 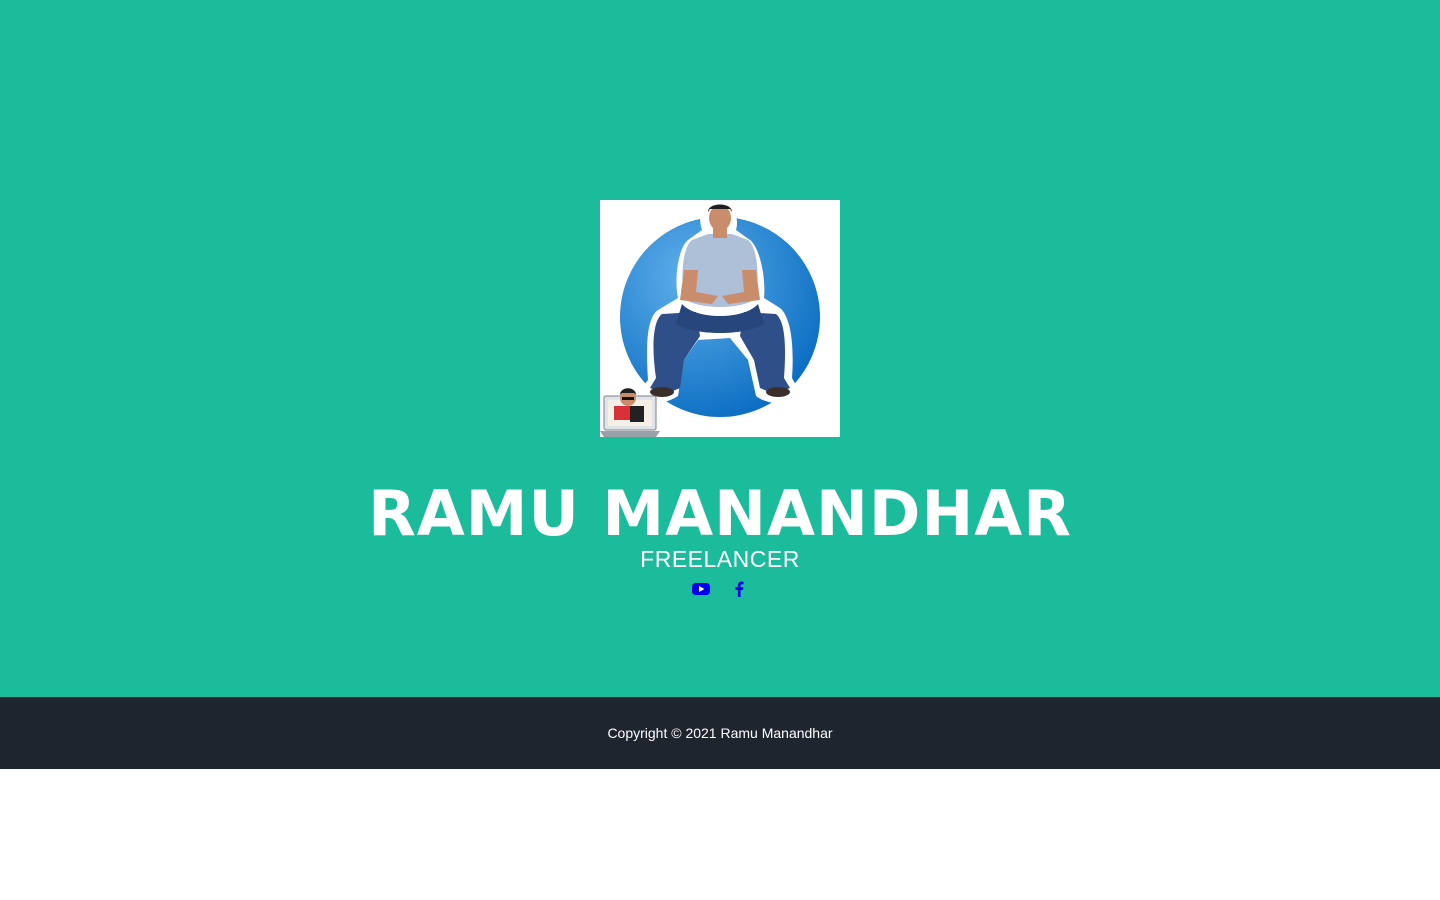 I want to click on youtube-link, so click(x=701, y=589).